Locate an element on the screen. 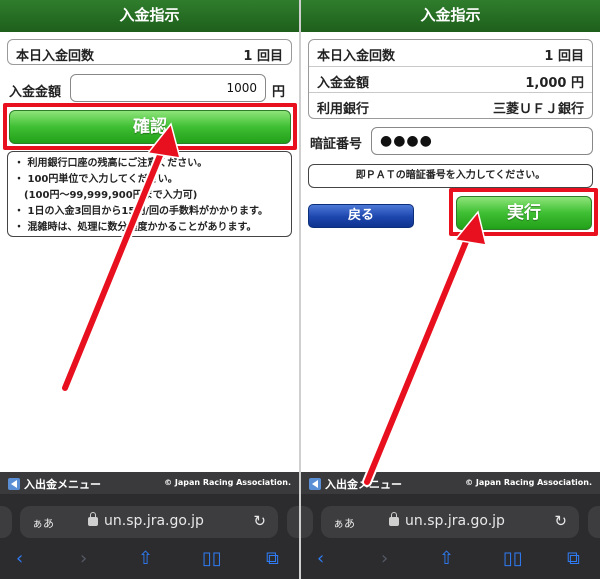  summary-row-bank: 利用銀行 三菱ＵＦＪ銀行 is located at coordinates (450, 105).